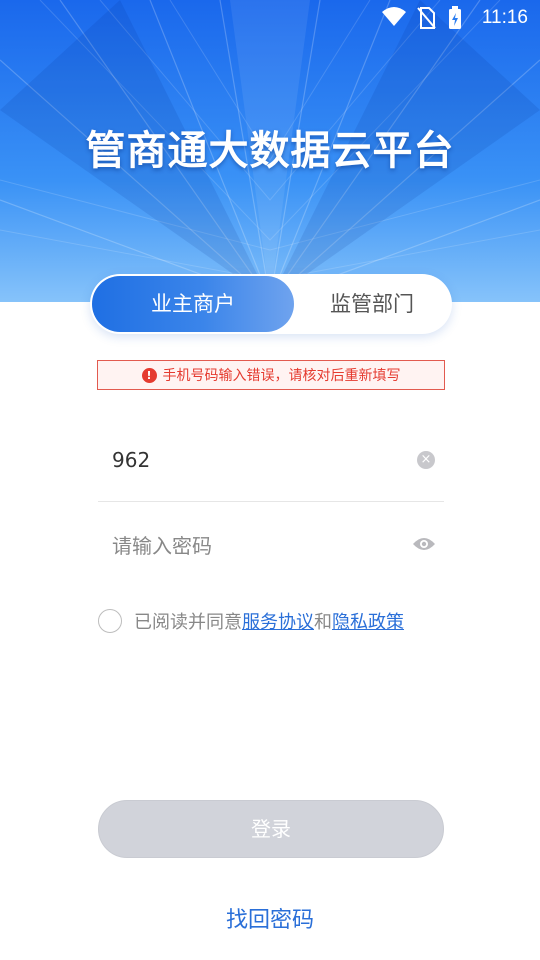  Describe the element at coordinates (149, 375) in the screenshot. I see `error-icon: !` at that location.